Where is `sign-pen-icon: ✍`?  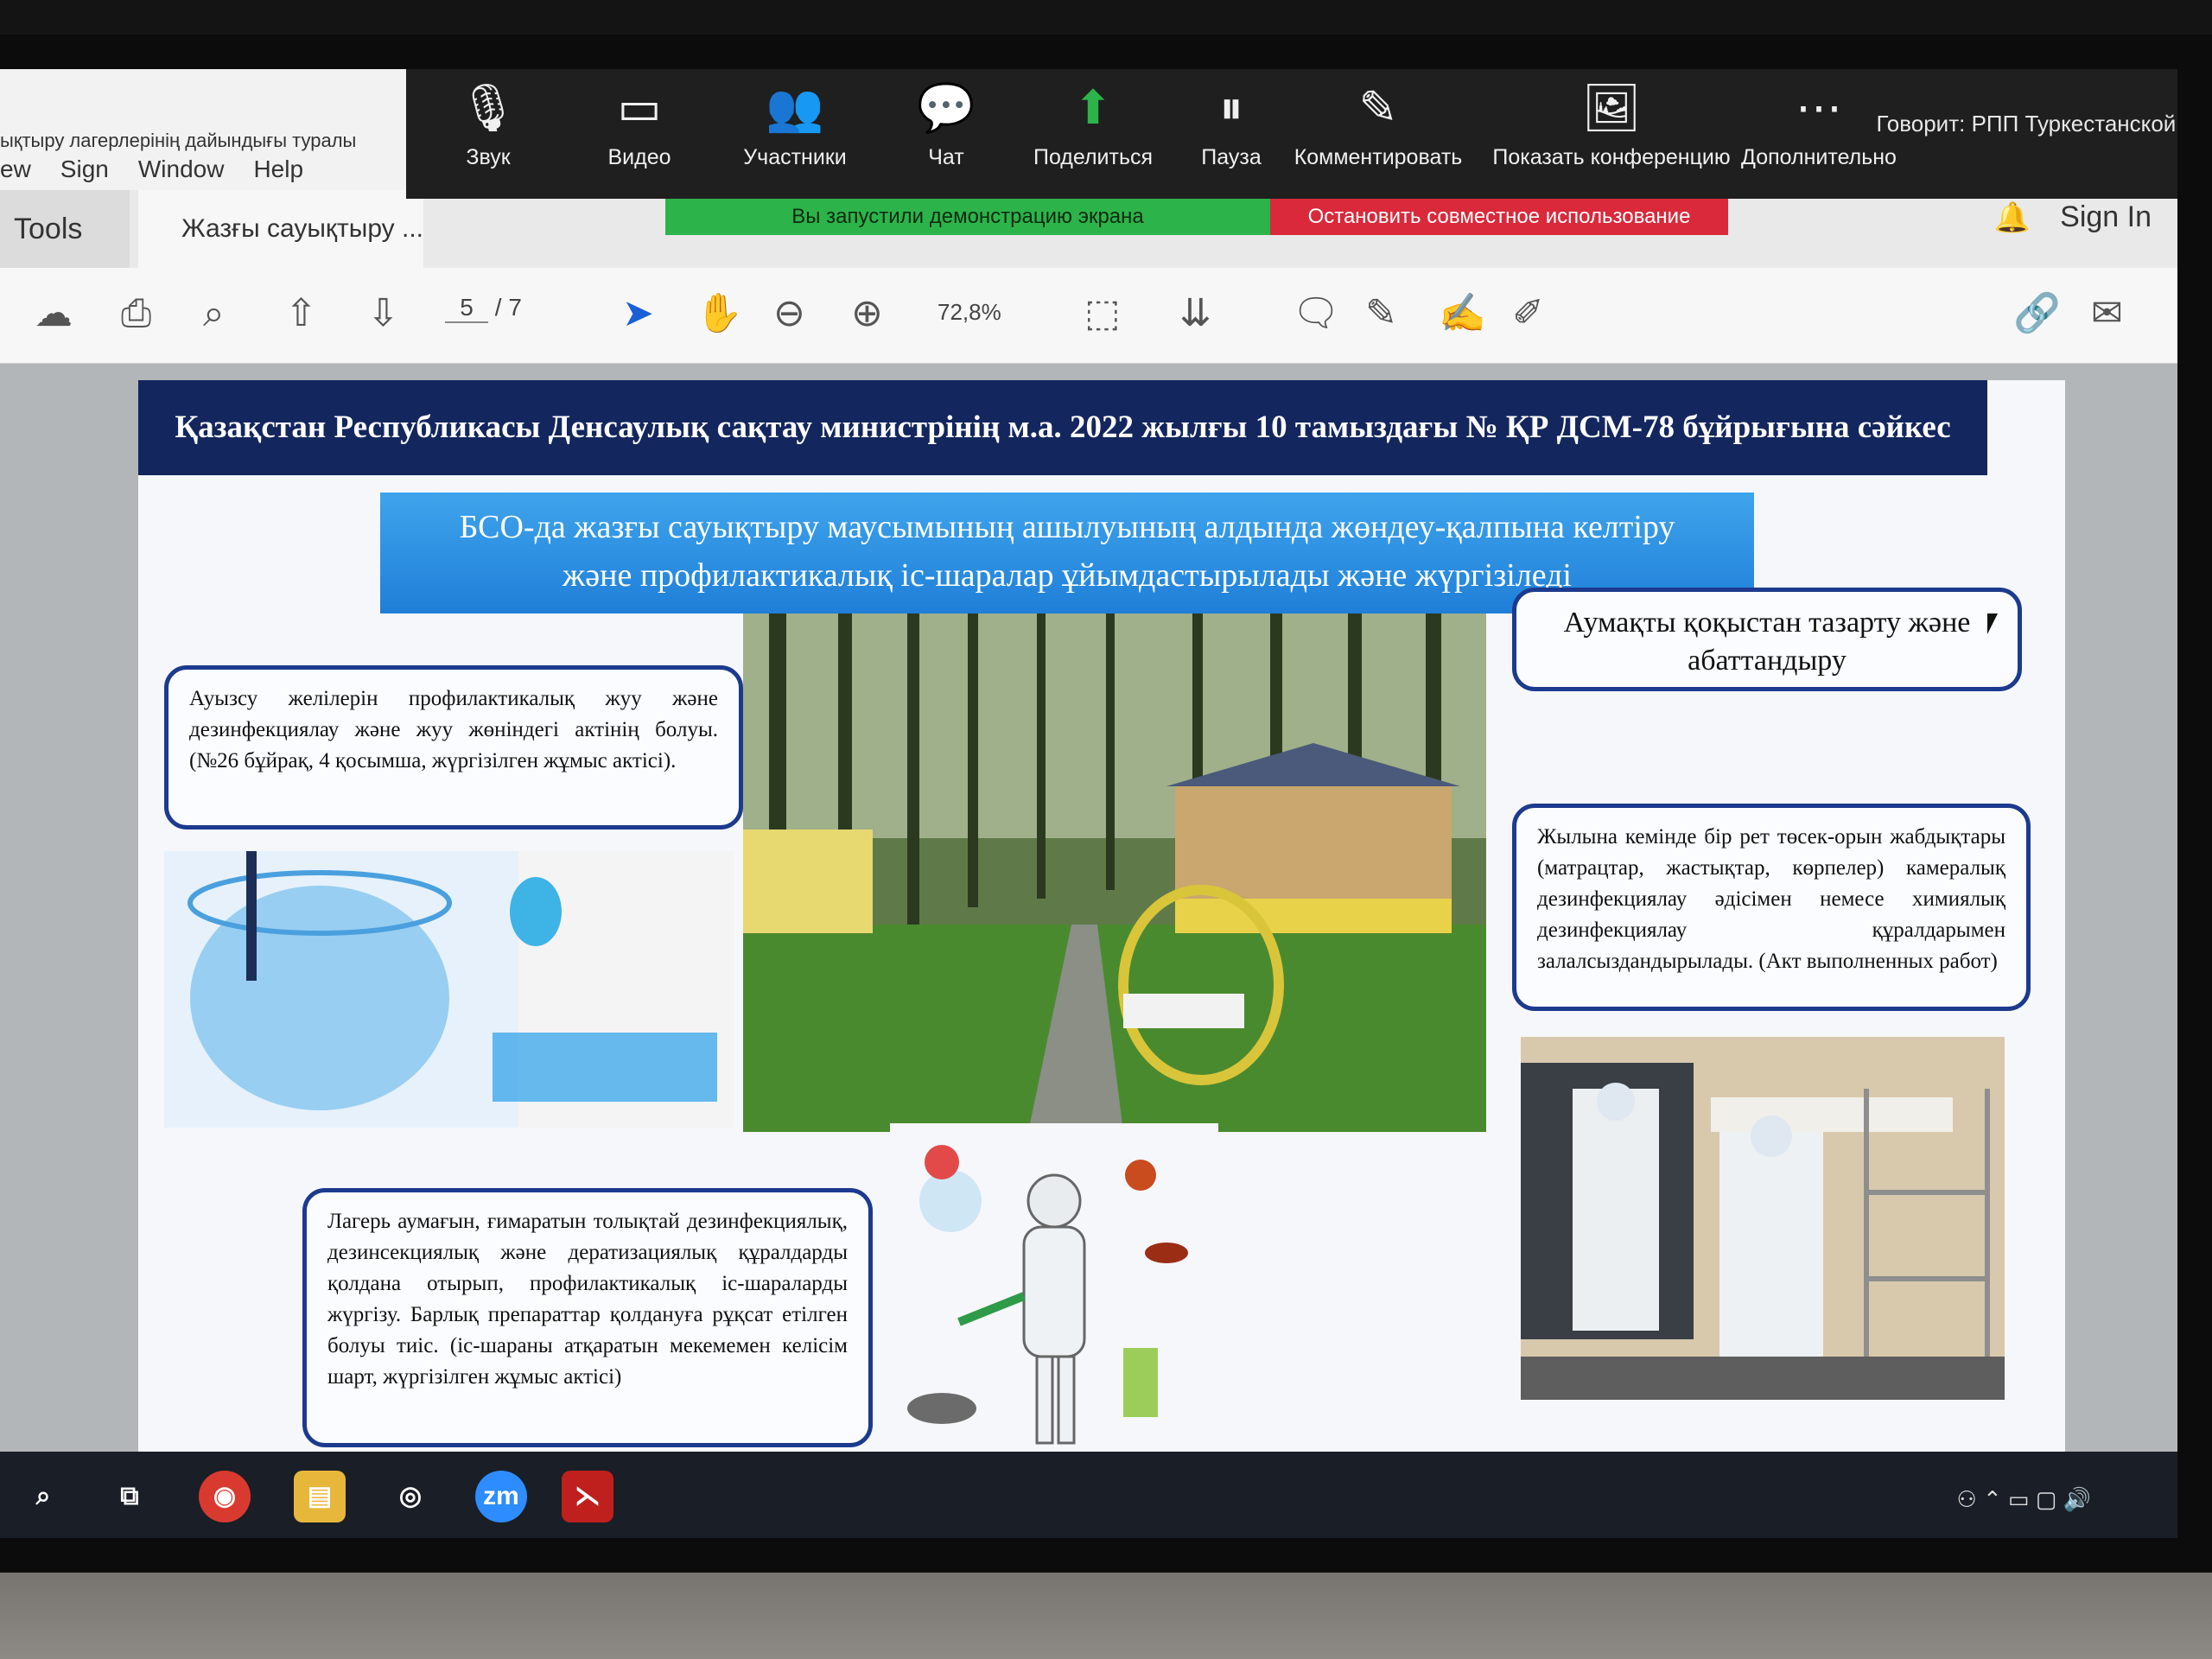
sign-pen-icon: ✍ is located at coordinates (1462, 313).